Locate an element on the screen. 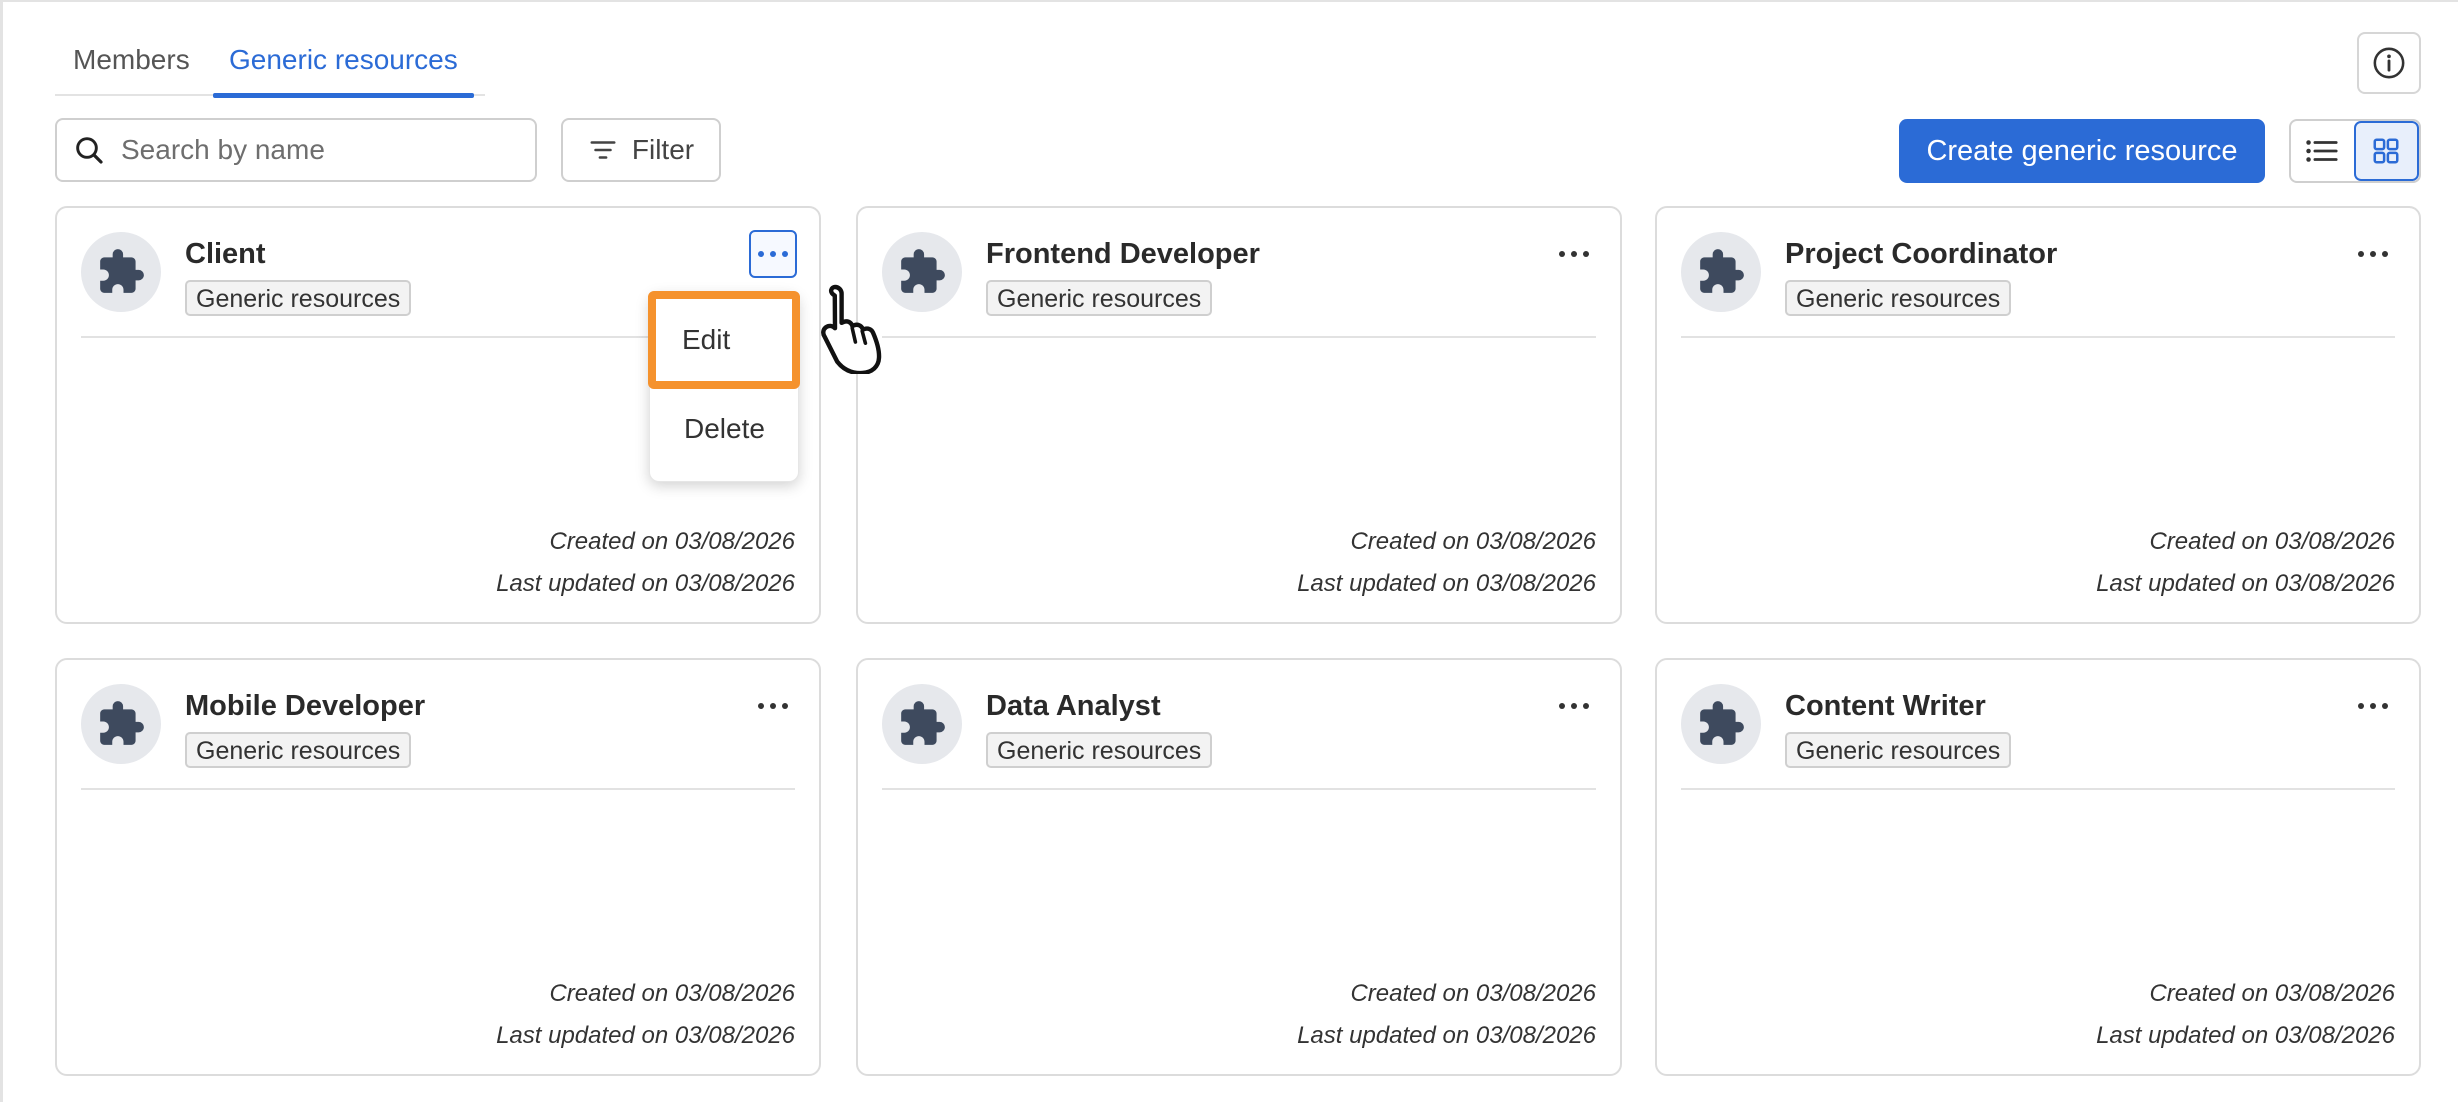  tab-bar: Members Generic resources is located at coordinates (270, 64).